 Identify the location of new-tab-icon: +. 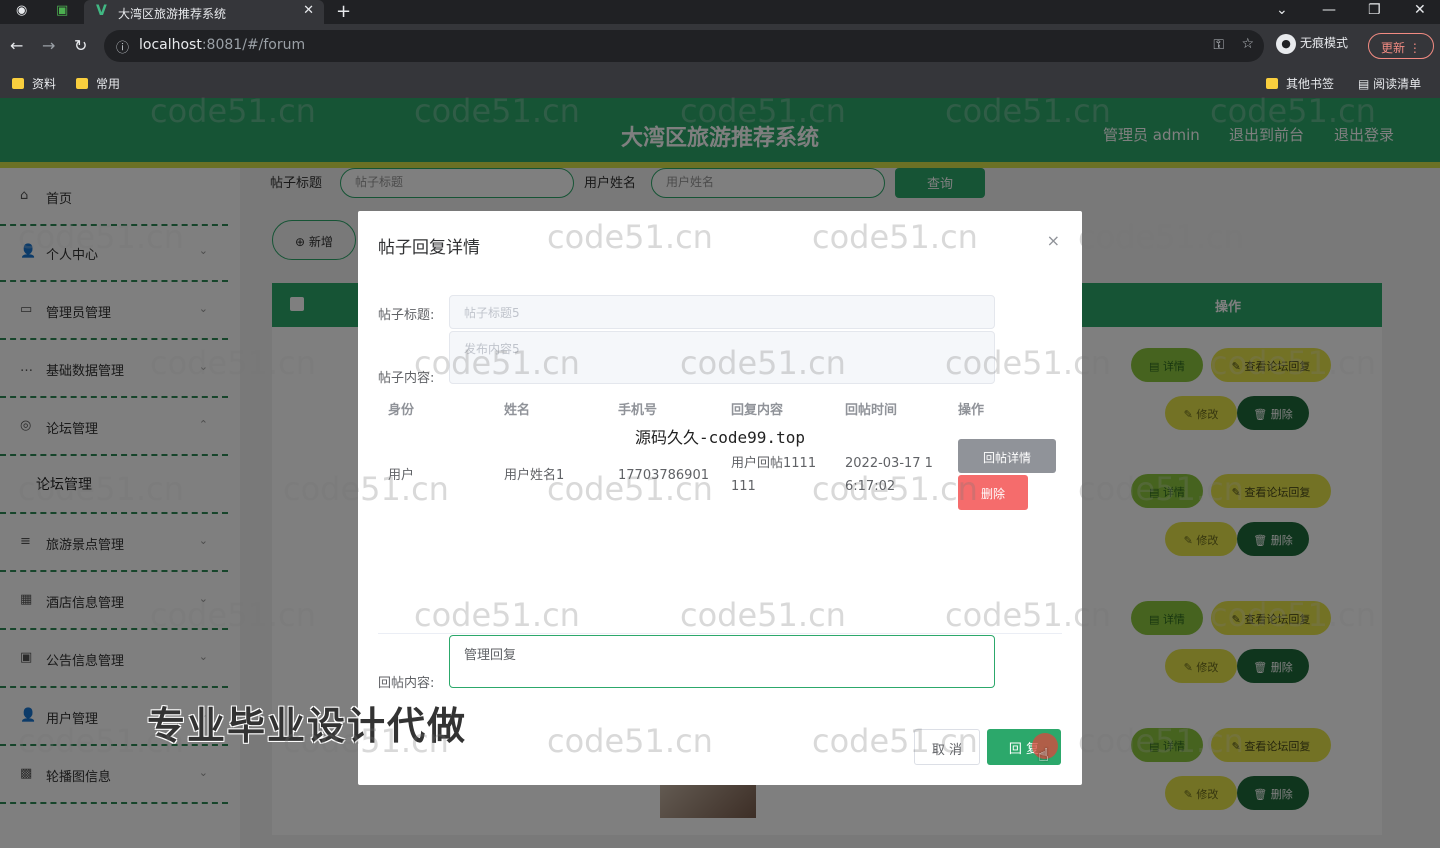
(343, 11).